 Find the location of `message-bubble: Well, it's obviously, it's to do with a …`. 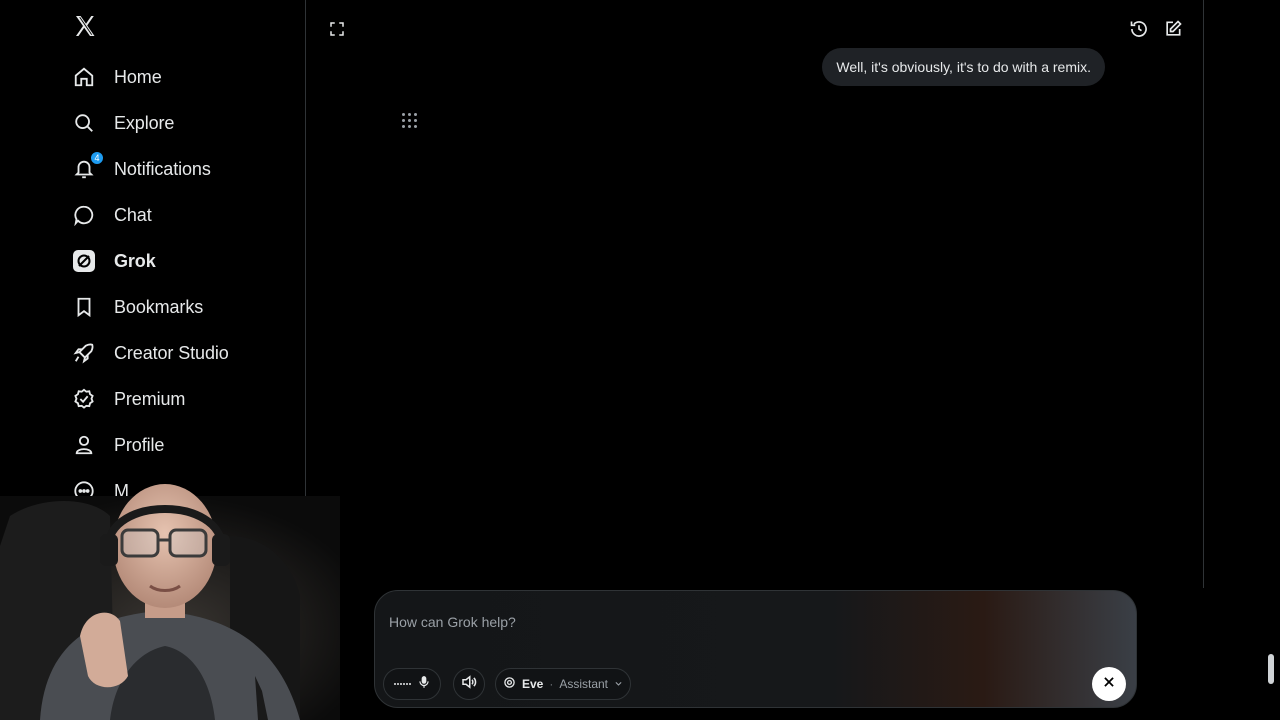

message-bubble: Well, it's obviously, it's to do with a … is located at coordinates (963, 67).